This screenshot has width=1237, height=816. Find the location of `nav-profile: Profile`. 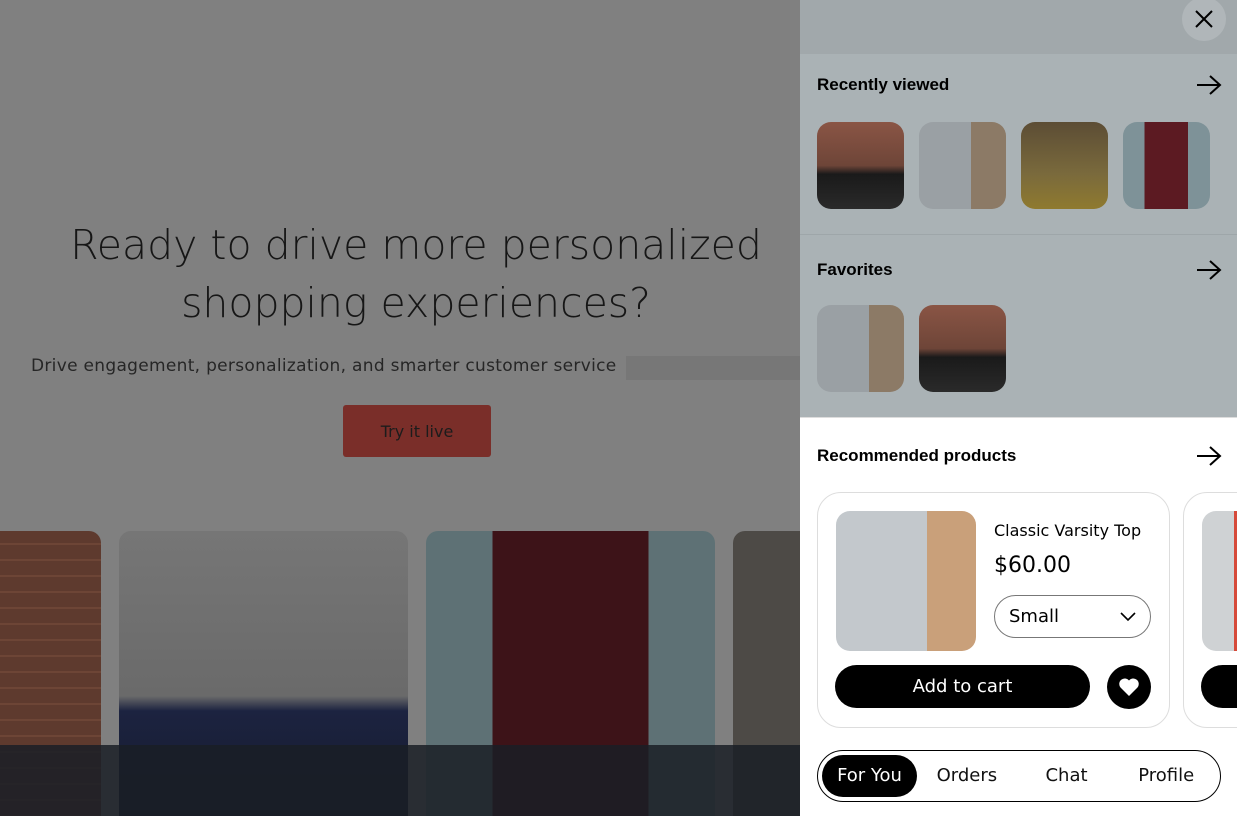

nav-profile: Profile is located at coordinates (1166, 776).